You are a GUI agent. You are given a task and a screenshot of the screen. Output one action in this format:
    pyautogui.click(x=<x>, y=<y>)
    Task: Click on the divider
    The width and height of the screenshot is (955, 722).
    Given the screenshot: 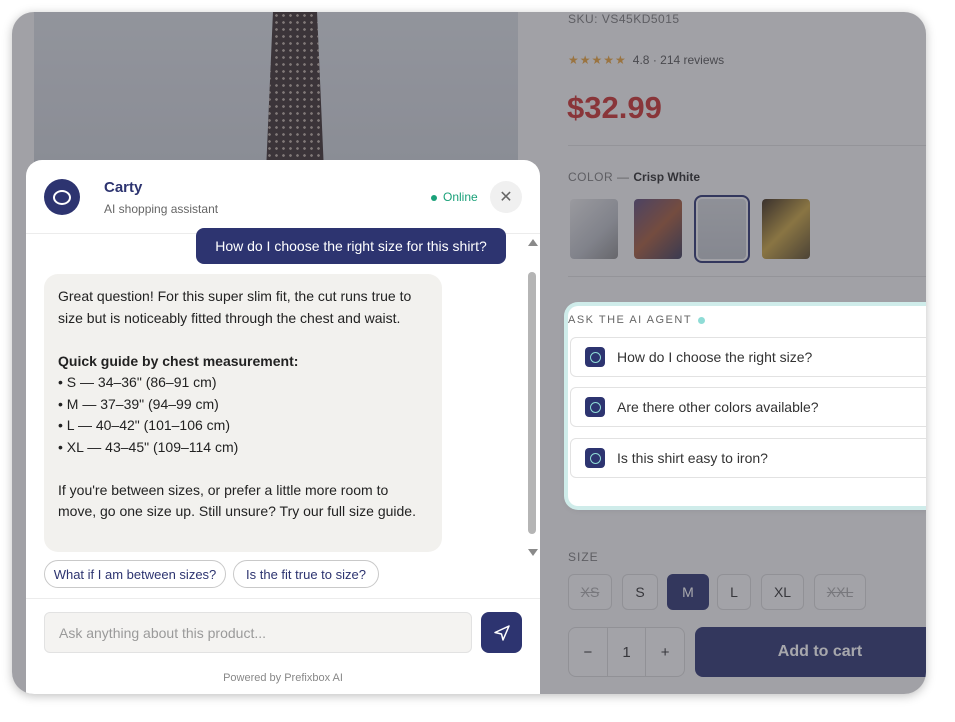 What is the action you would take?
    pyautogui.click(x=283, y=598)
    